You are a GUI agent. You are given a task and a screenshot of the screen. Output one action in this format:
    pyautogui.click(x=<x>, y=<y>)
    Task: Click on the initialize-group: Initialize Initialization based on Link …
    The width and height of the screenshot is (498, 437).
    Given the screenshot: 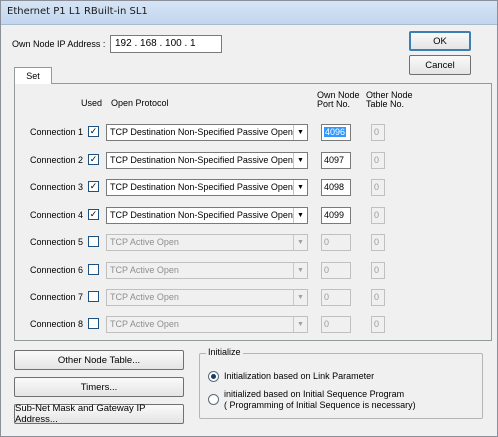 What is the action you would take?
    pyautogui.click(x=341, y=383)
    